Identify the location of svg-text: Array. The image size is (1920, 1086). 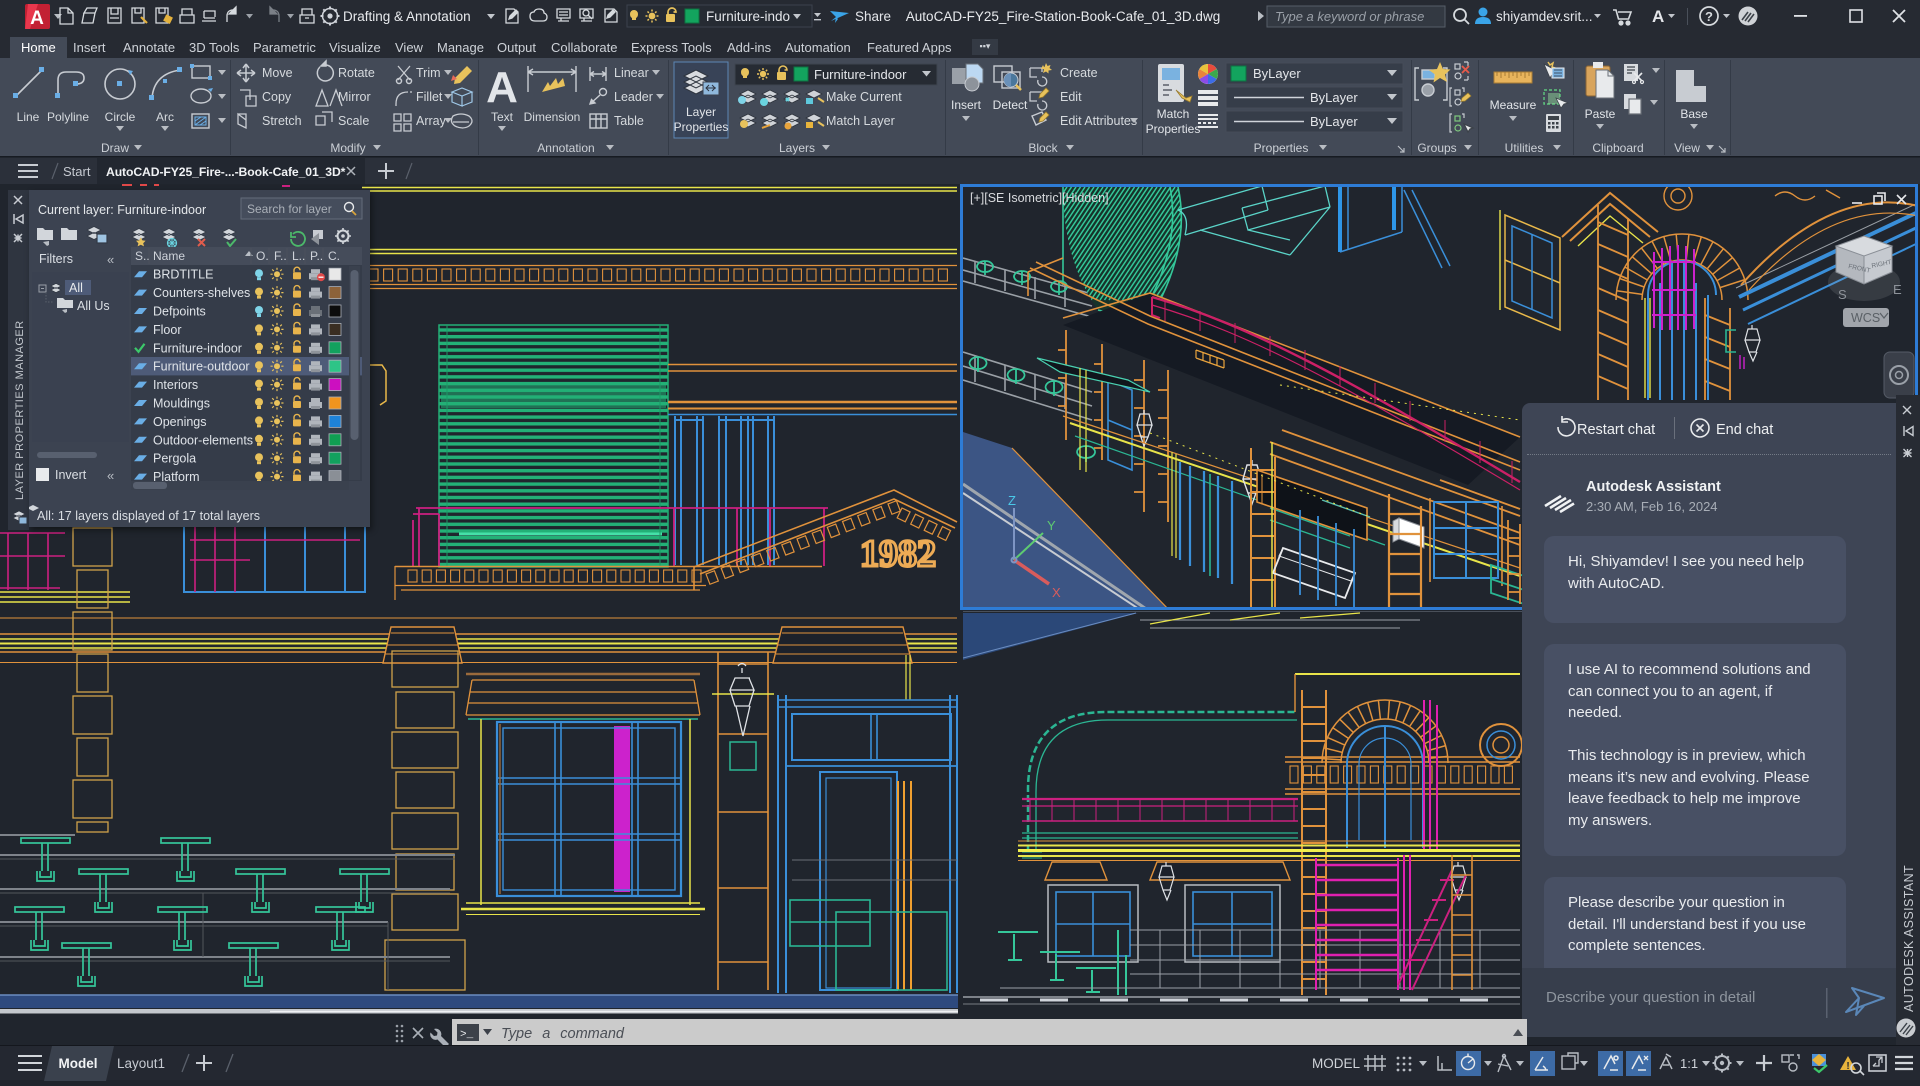
(431, 121).